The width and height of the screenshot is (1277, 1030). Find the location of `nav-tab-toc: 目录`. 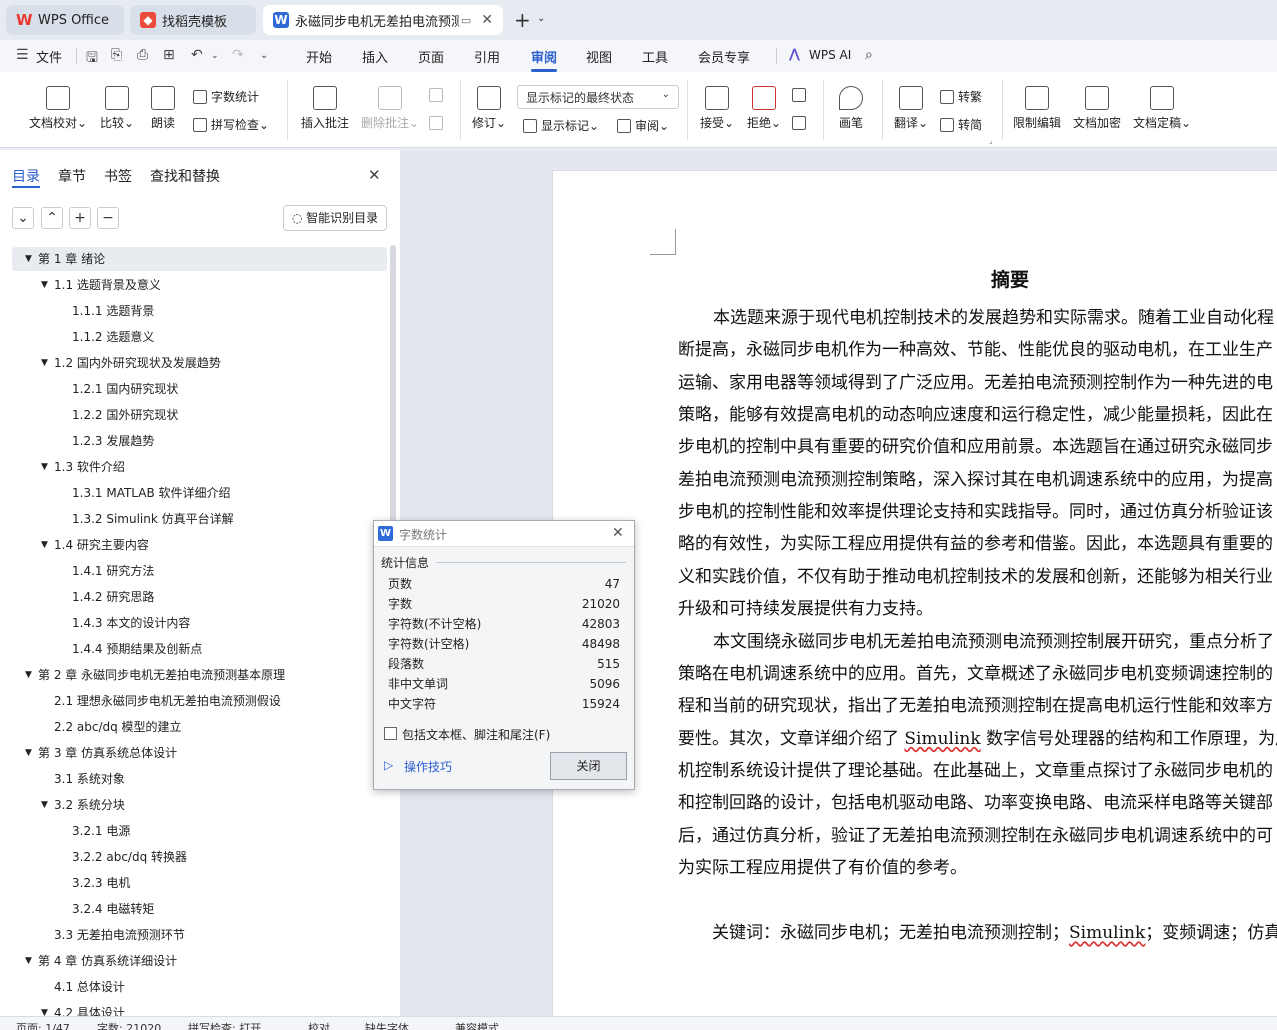

nav-tab-toc: 目录 is located at coordinates (26, 176).